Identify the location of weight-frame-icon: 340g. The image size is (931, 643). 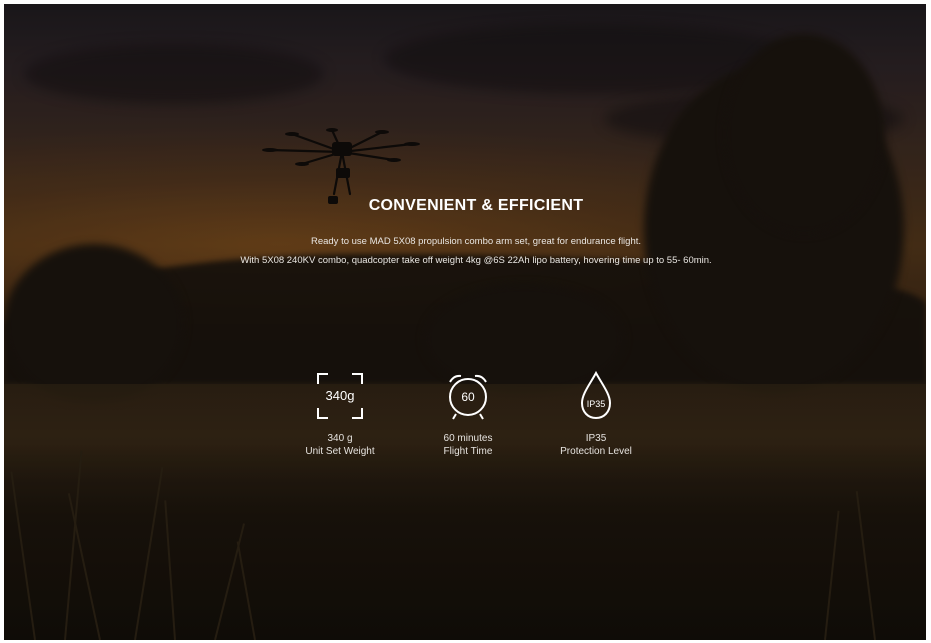
(340, 396).